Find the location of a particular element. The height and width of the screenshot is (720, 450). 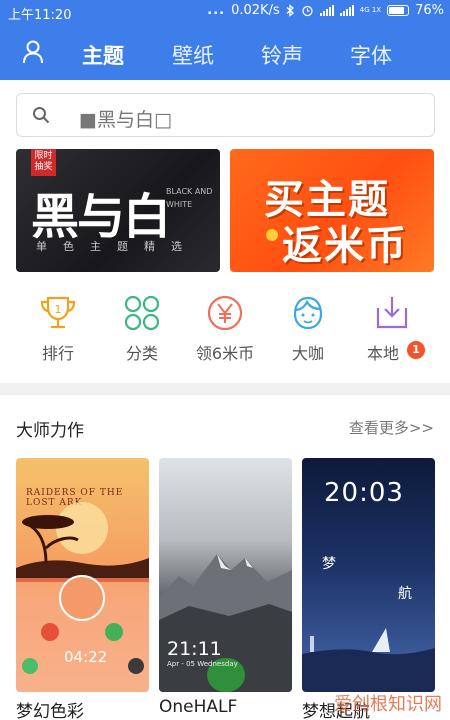

theme-card: 21:11 Apr - 05 Wednesday is located at coordinates (225, 575).